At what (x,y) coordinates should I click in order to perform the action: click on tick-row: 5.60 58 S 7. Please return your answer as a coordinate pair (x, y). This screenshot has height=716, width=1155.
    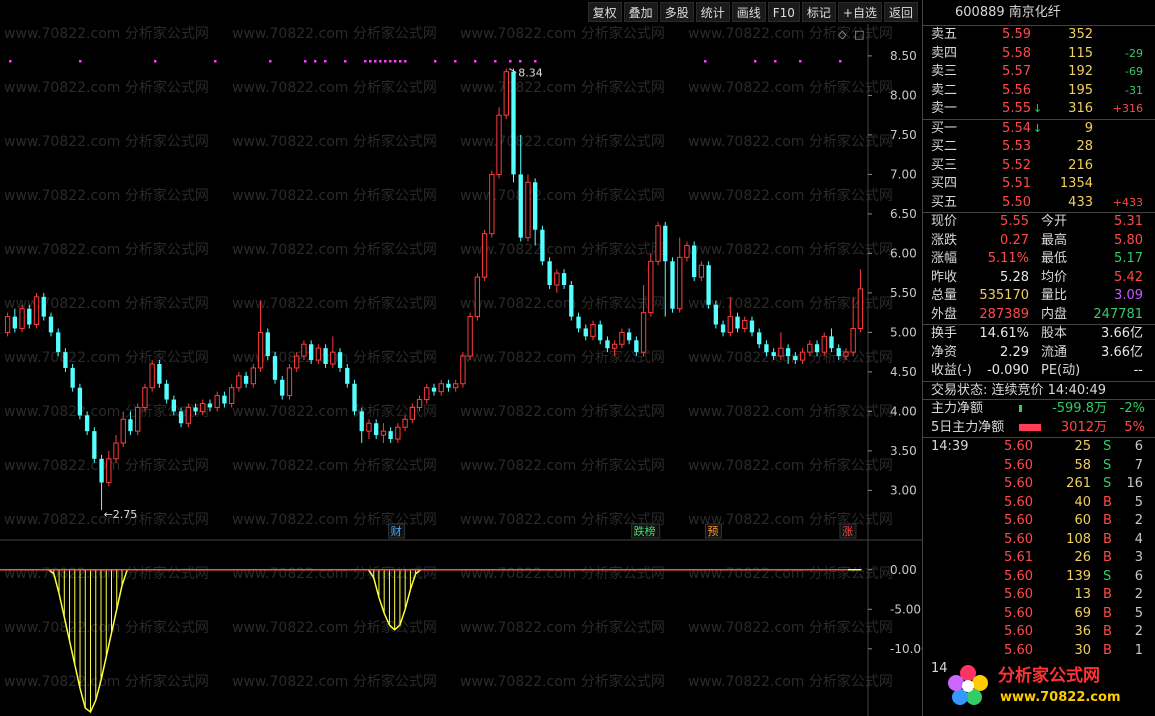
    Looking at the image, I should click on (1039, 466).